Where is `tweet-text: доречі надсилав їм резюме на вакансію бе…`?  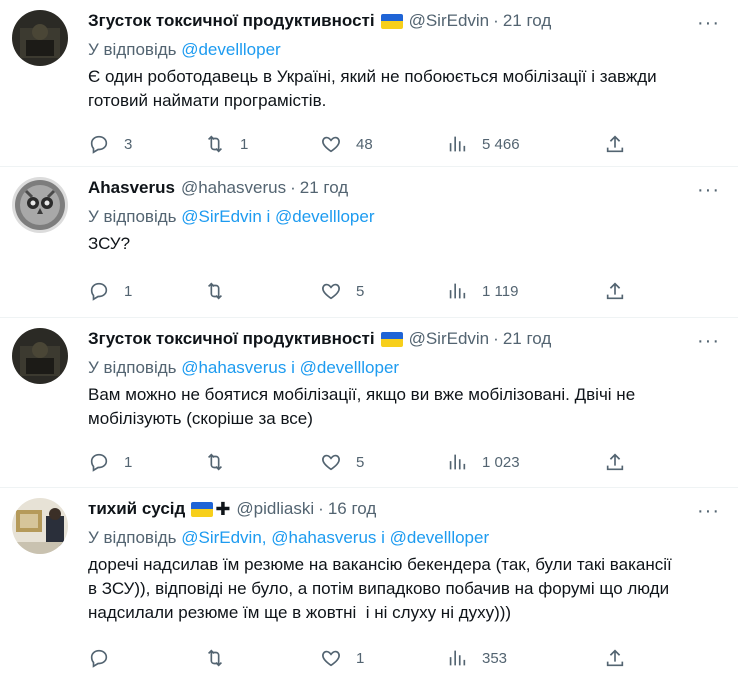
tweet-text: доречі надсилав їм резюме на вакансію бе… is located at coordinates (380, 588).